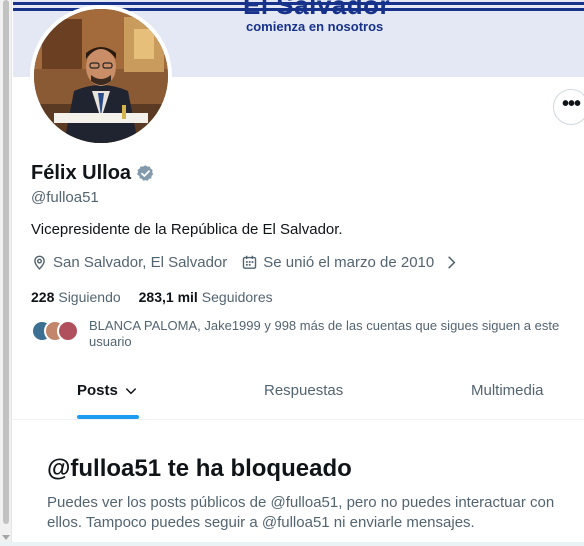 This screenshot has width=584, height=546. I want to click on profile-handle: @fulloa51, so click(65, 197).